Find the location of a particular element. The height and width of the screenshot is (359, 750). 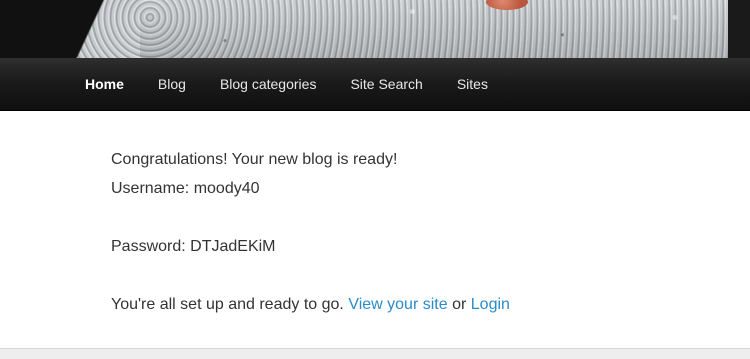

setup-text: You're all set up and ready to go. is located at coordinates (227, 304).